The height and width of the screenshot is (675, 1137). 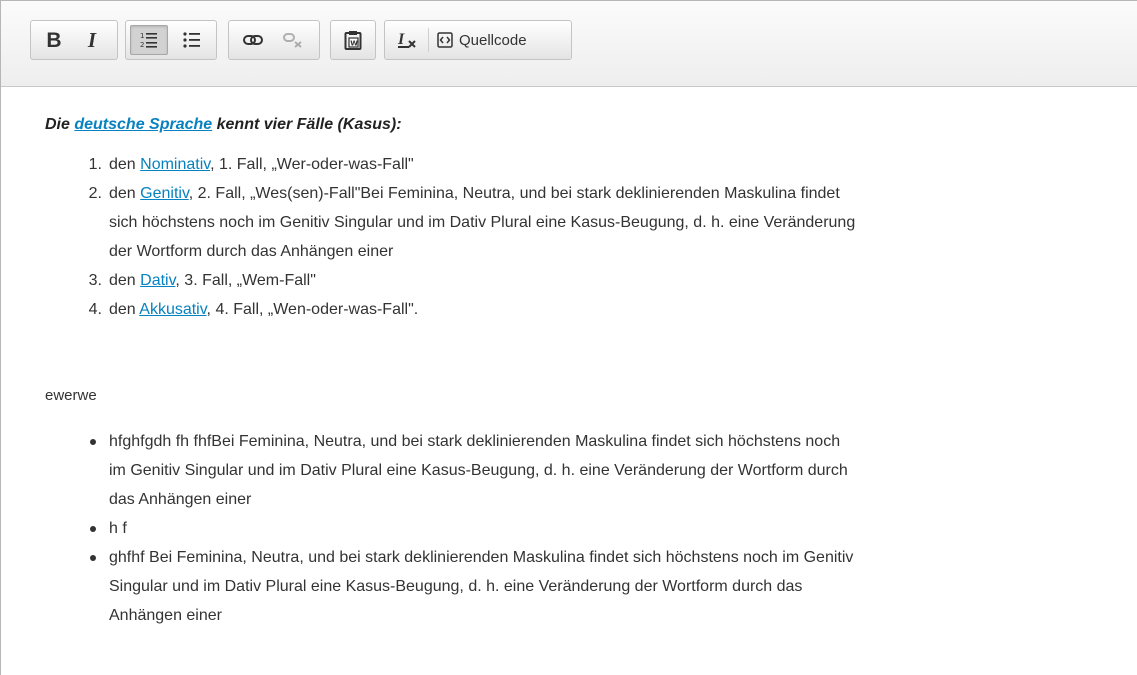 What do you see at coordinates (95, 280) in the screenshot?
I see `list-number: 3.` at bounding box center [95, 280].